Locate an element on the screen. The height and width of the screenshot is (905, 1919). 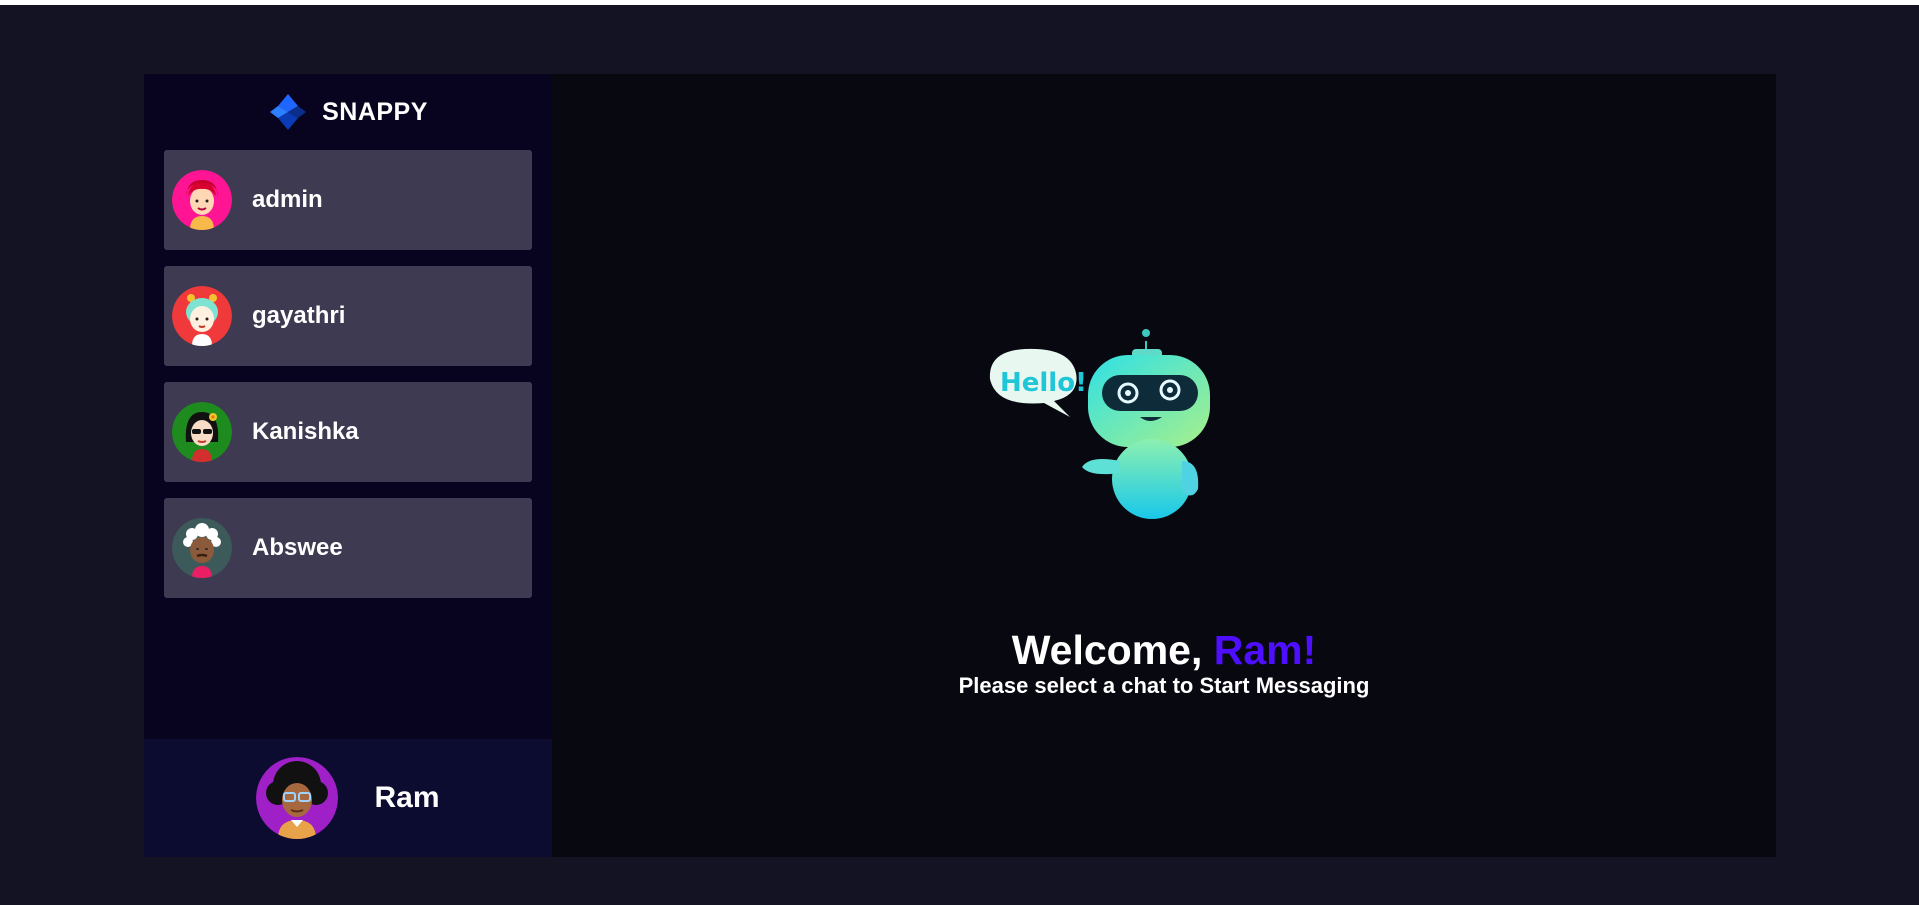
contact-name: gayathri is located at coordinates (299, 315).